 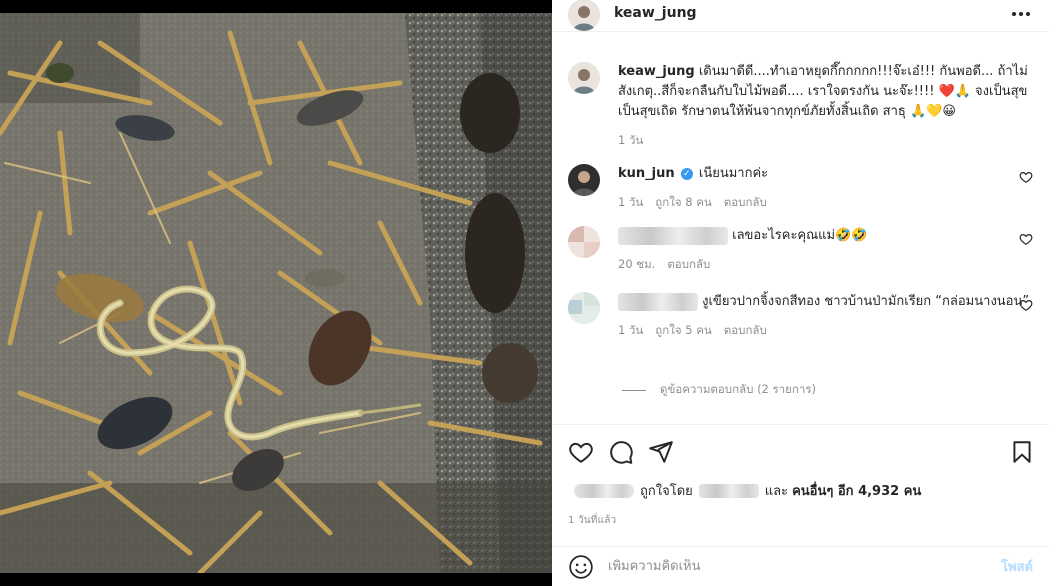 I want to click on liker-username-blurred, so click(x=728, y=490).